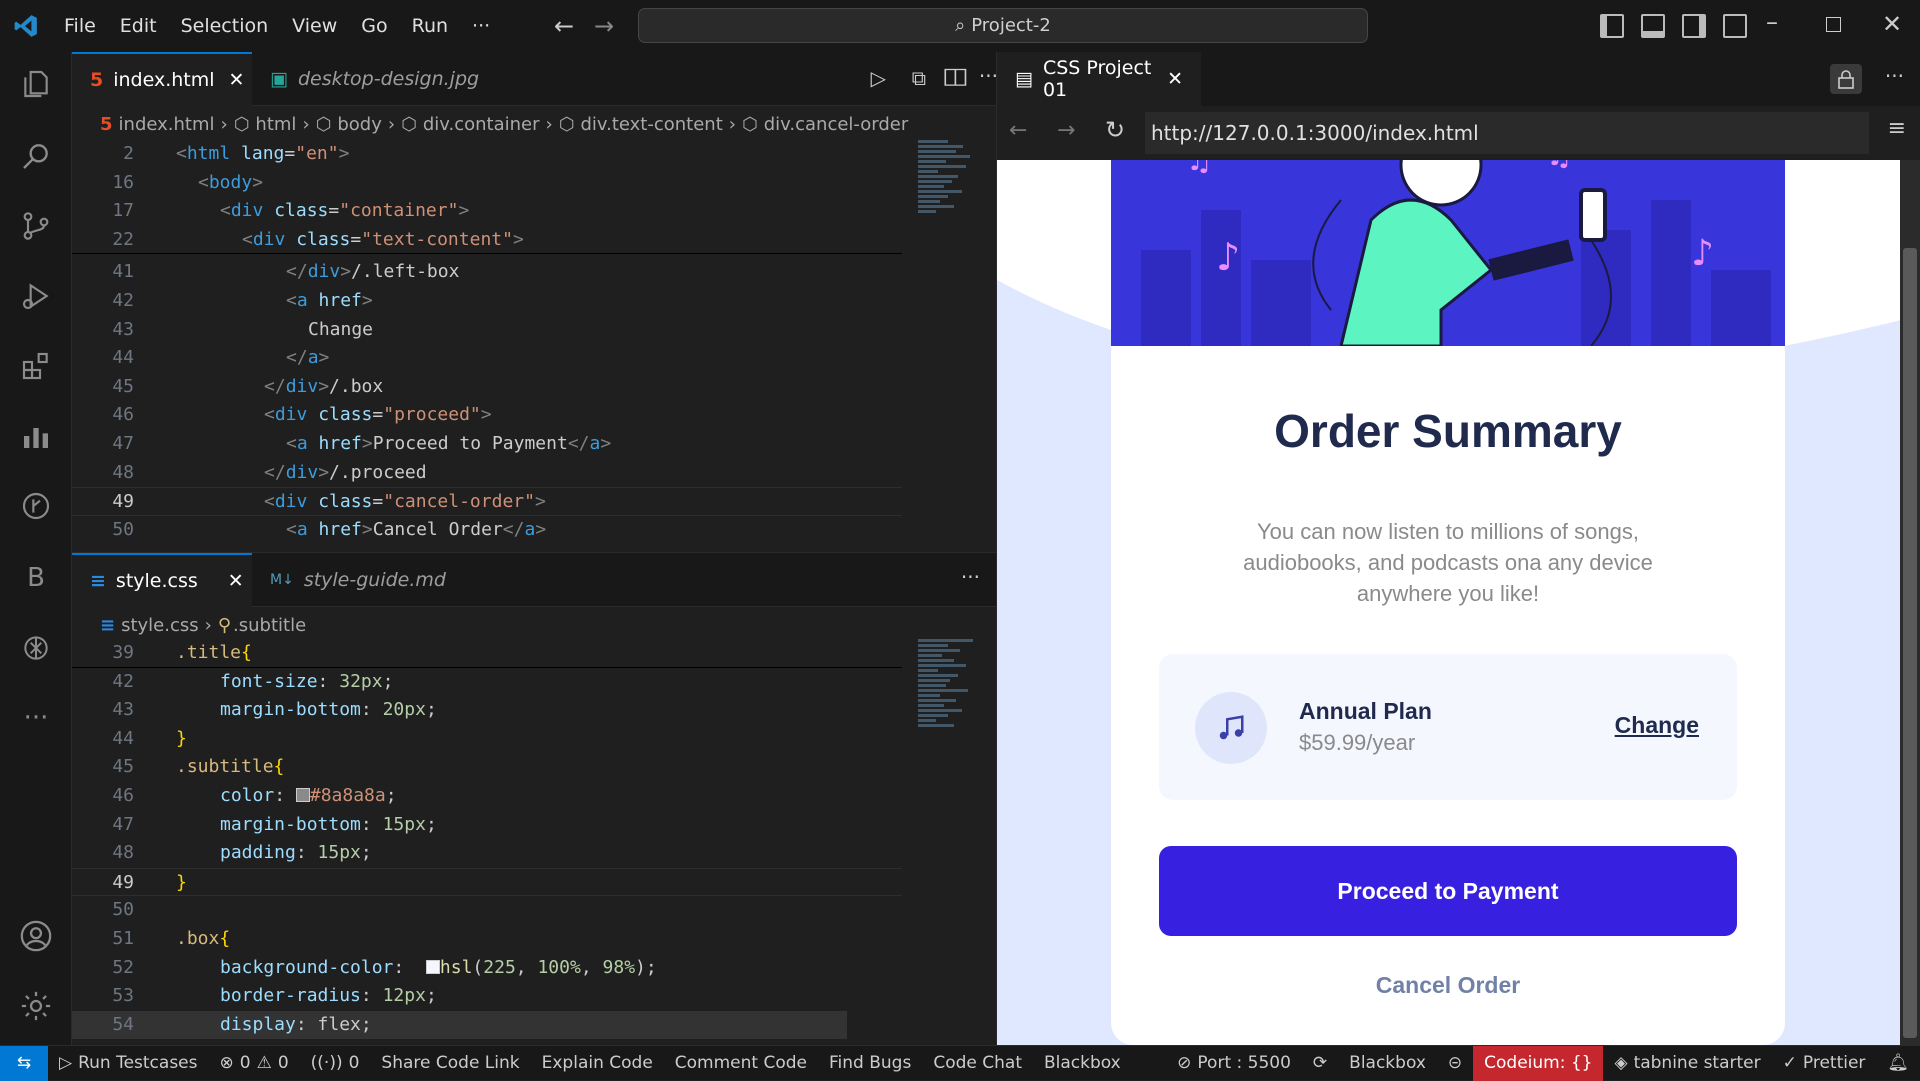  What do you see at coordinates (1673, 26) in the screenshot?
I see `layout-controls` at bounding box center [1673, 26].